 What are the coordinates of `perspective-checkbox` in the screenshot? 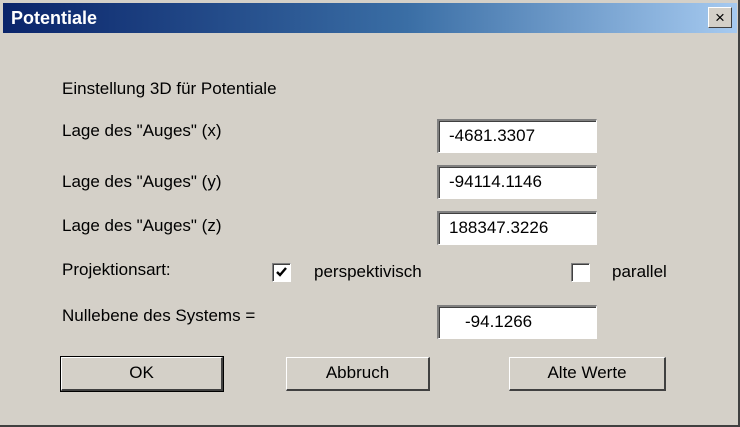 It's located at (281, 272).